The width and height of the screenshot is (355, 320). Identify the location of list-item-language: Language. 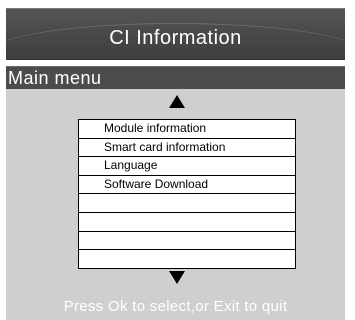
(187, 166).